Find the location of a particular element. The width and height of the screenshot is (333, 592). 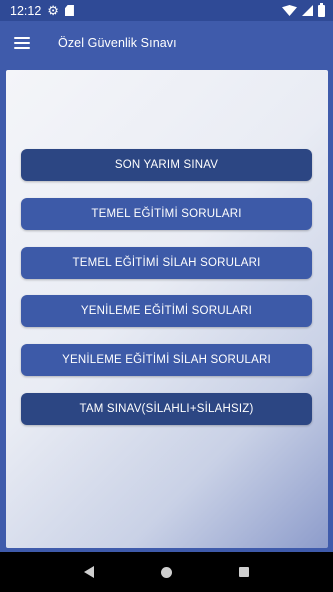

app-title: Özel Güvenlik Sınavı is located at coordinates (117, 42).